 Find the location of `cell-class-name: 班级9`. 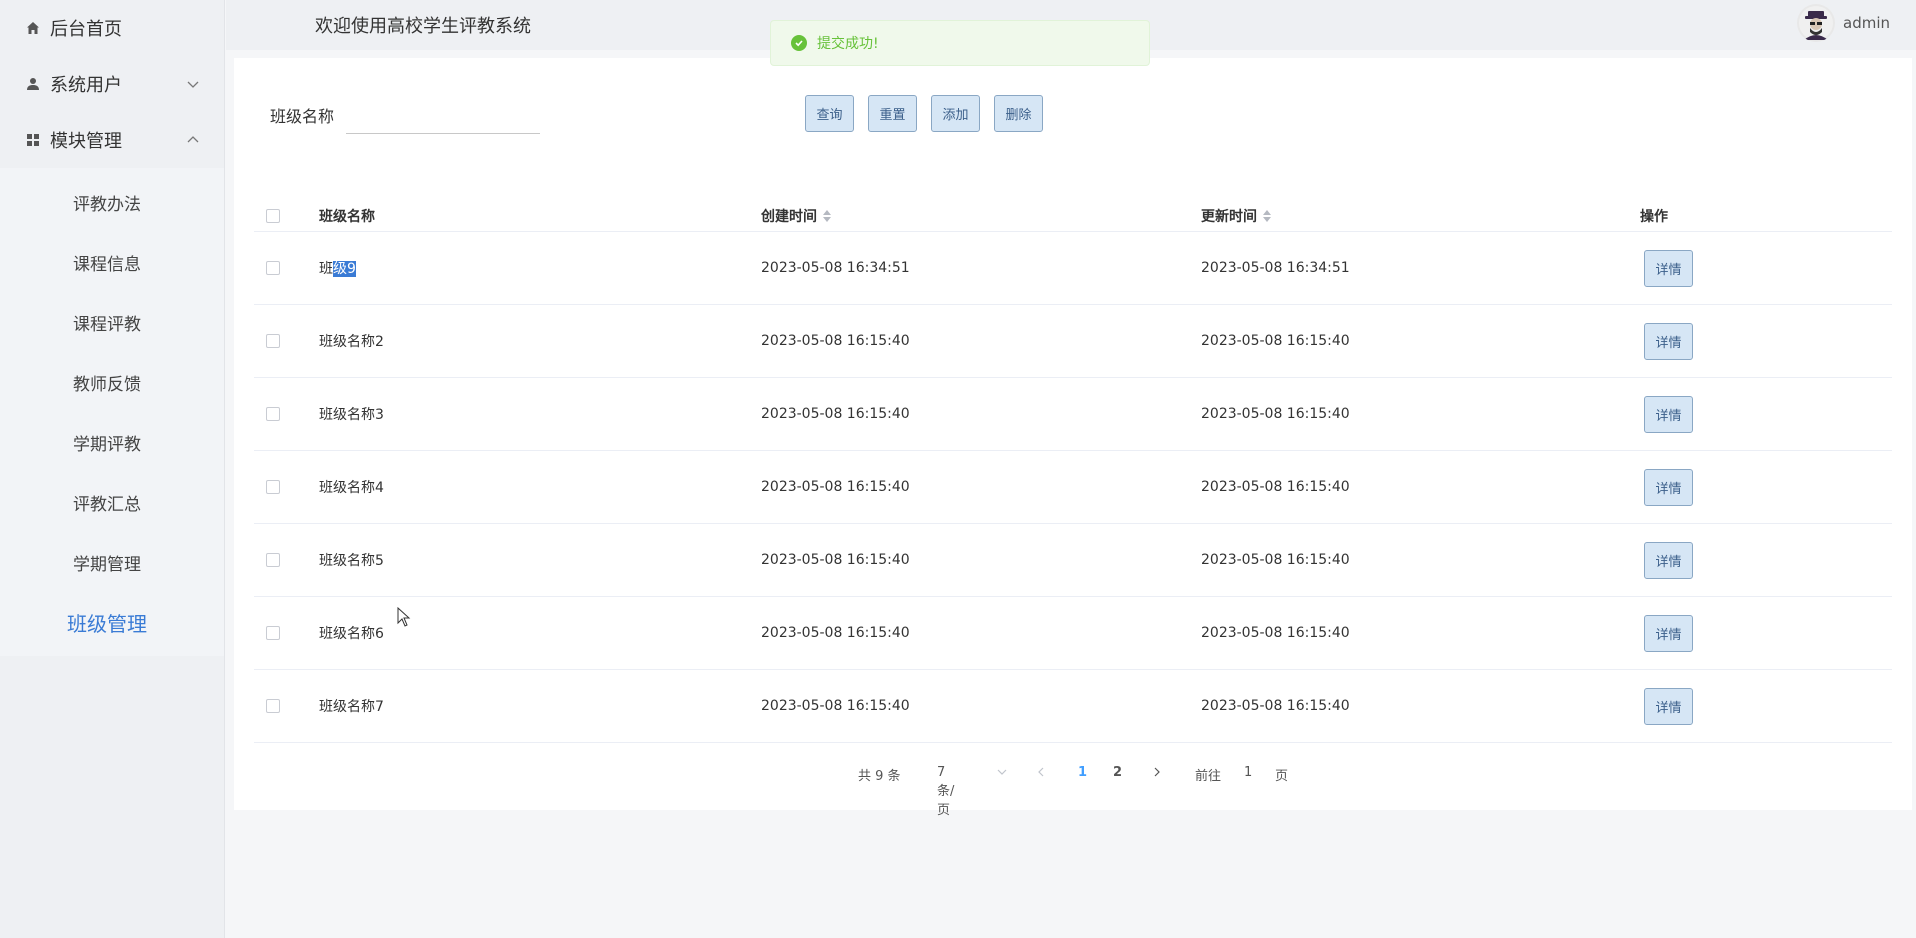

cell-class-name: 班级9 is located at coordinates (337, 268).